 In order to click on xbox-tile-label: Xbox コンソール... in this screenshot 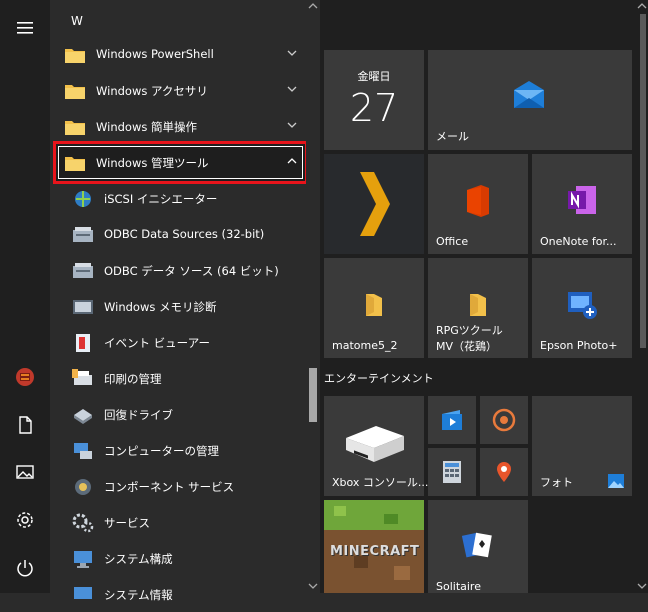, I will do `click(380, 482)`.